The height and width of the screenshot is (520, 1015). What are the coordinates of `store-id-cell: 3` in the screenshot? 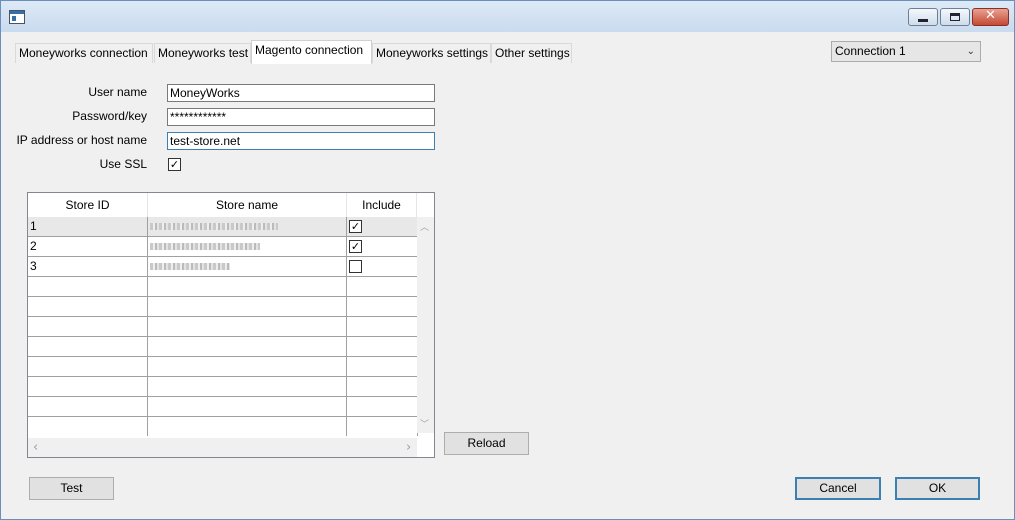 It's located at (88, 266).